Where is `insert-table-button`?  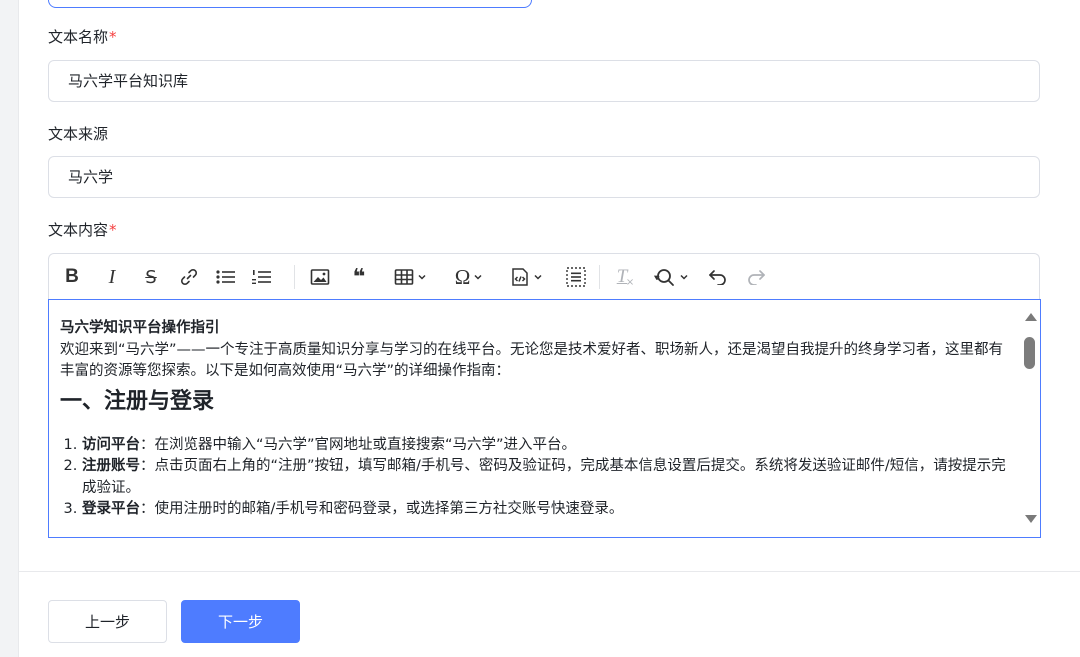 insert-table-button is located at coordinates (410, 277).